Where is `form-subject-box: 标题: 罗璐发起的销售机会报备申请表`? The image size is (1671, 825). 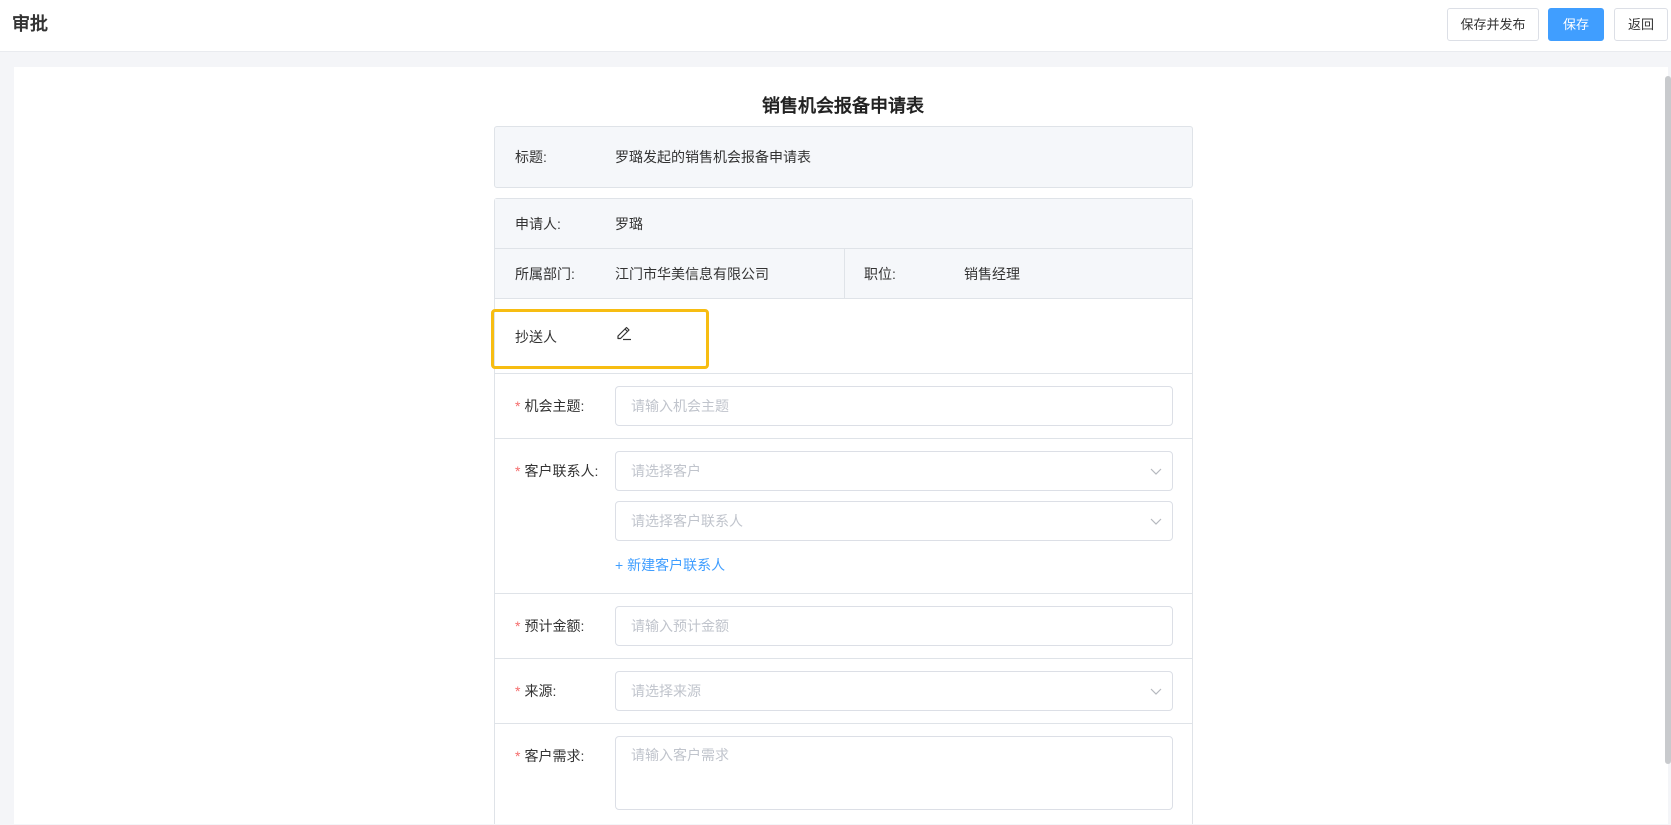 form-subject-box: 标题: 罗璐发起的销售机会报备申请表 is located at coordinates (843, 157).